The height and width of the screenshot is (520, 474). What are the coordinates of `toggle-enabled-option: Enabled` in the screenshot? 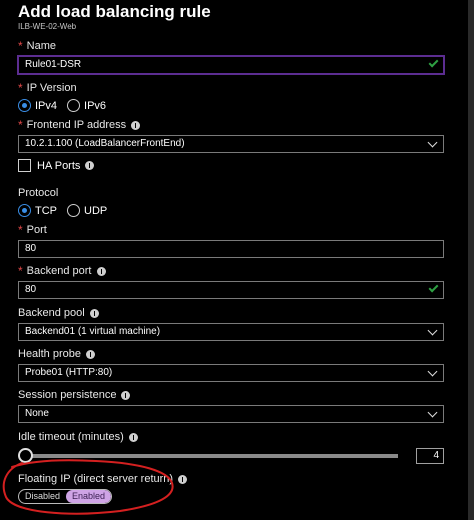 It's located at (89, 496).